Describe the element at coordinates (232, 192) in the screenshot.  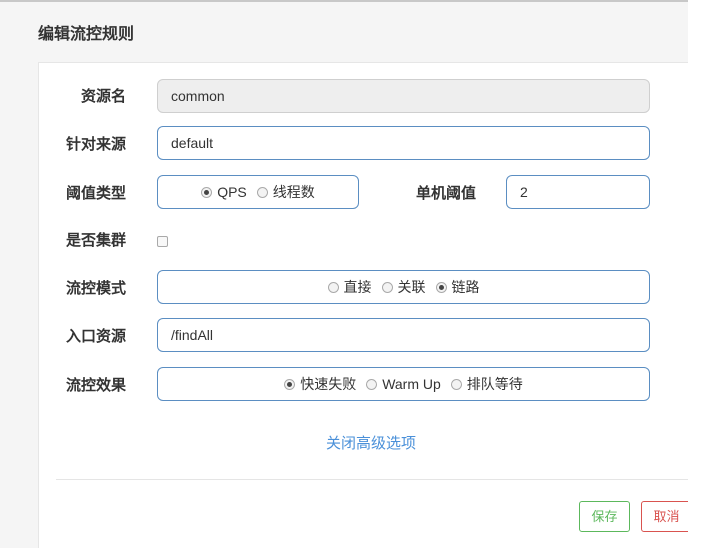
I see `grade-option-qps-label: QPS` at that location.